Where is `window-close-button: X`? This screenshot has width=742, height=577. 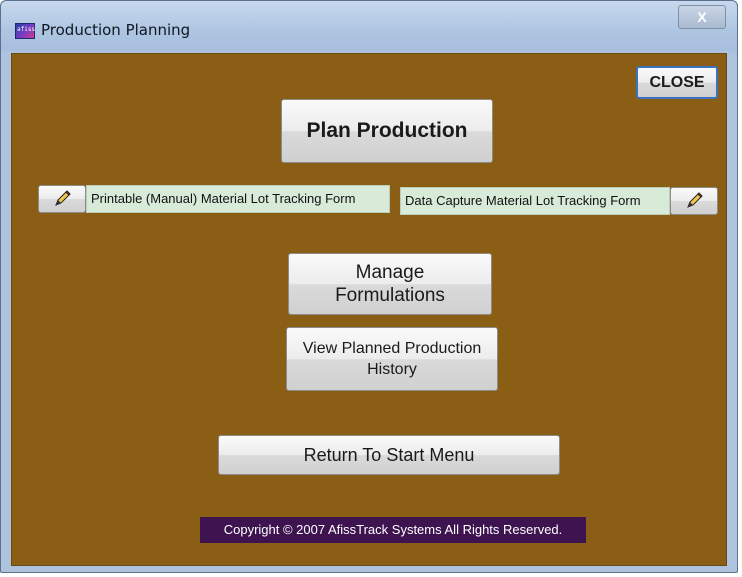
window-close-button: X is located at coordinates (702, 17).